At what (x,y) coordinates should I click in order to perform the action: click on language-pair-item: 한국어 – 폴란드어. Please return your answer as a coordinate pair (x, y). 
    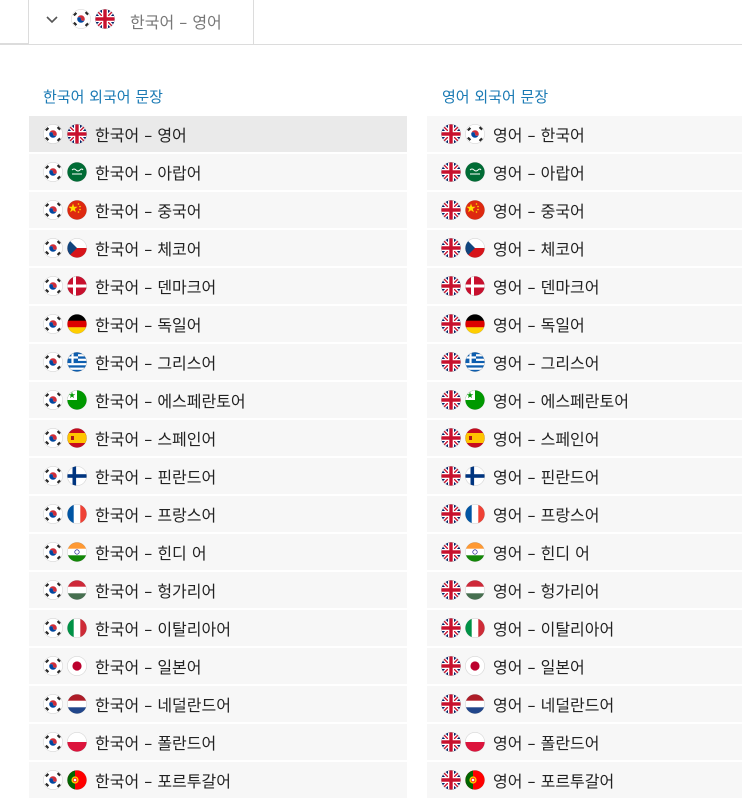
    Looking at the image, I should click on (218, 742).